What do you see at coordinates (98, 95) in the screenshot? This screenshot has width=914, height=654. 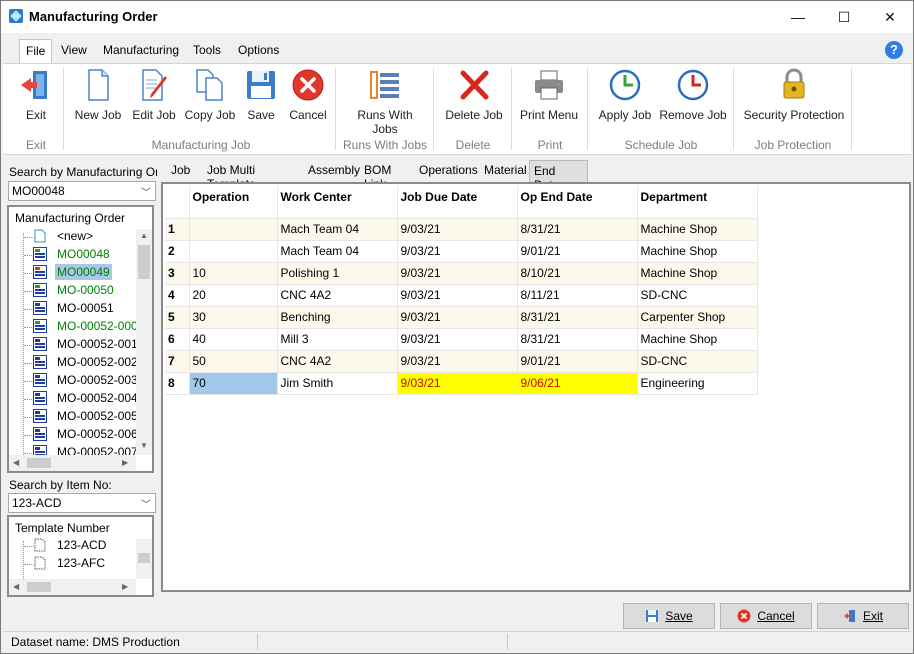 I see `new-job-button: New Job` at bounding box center [98, 95].